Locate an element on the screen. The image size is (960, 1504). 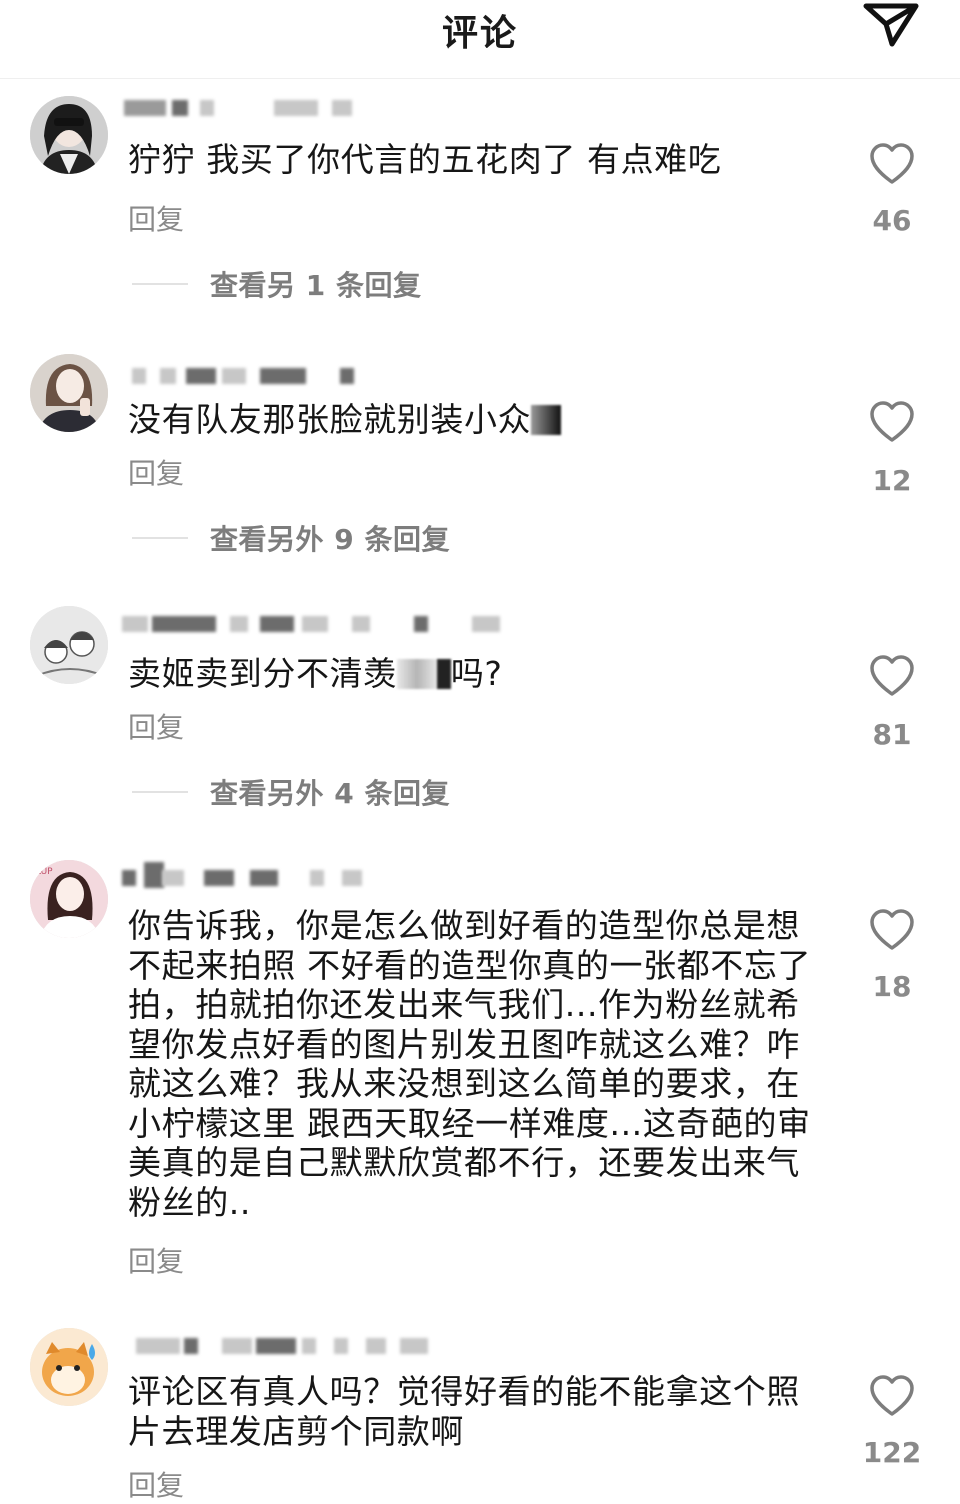
comment-text: 卖姬卖到分不清羡 吗? is located at coordinates (315, 673).